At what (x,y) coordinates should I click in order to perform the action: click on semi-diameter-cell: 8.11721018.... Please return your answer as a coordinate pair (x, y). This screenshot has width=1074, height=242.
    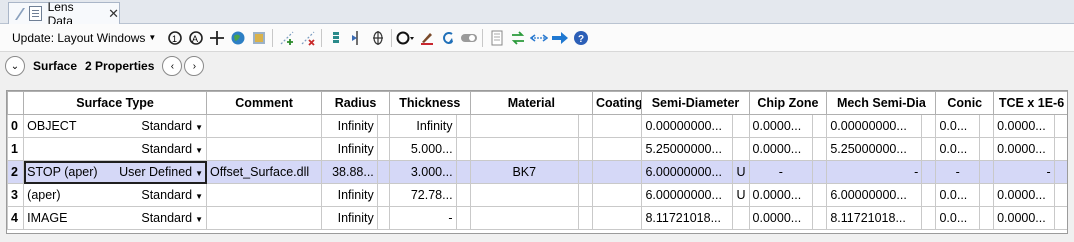
    Looking at the image, I should click on (687, 218).